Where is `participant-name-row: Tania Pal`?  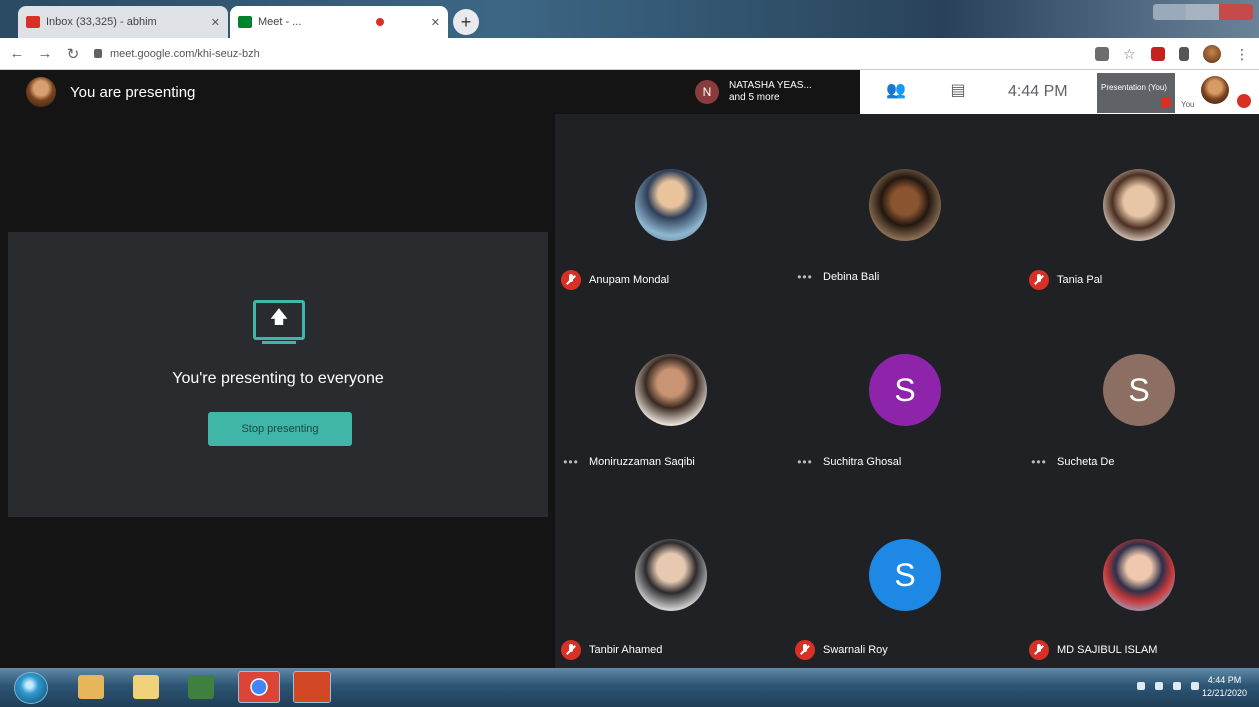 participant-name-row: Tania Pal is located at coordinates (1065, 280).